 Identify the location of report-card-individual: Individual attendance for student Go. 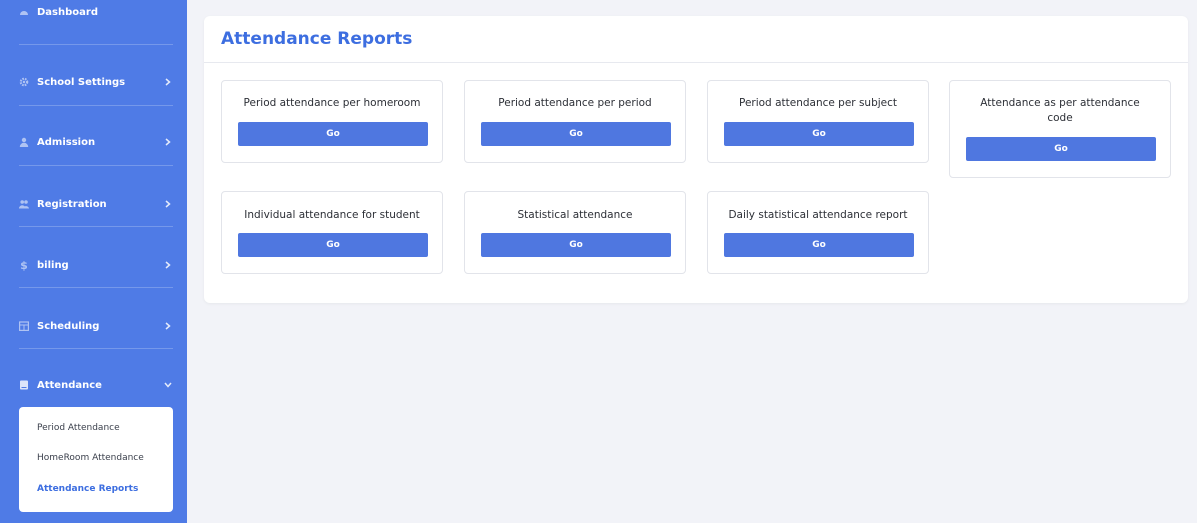
(332, 232).